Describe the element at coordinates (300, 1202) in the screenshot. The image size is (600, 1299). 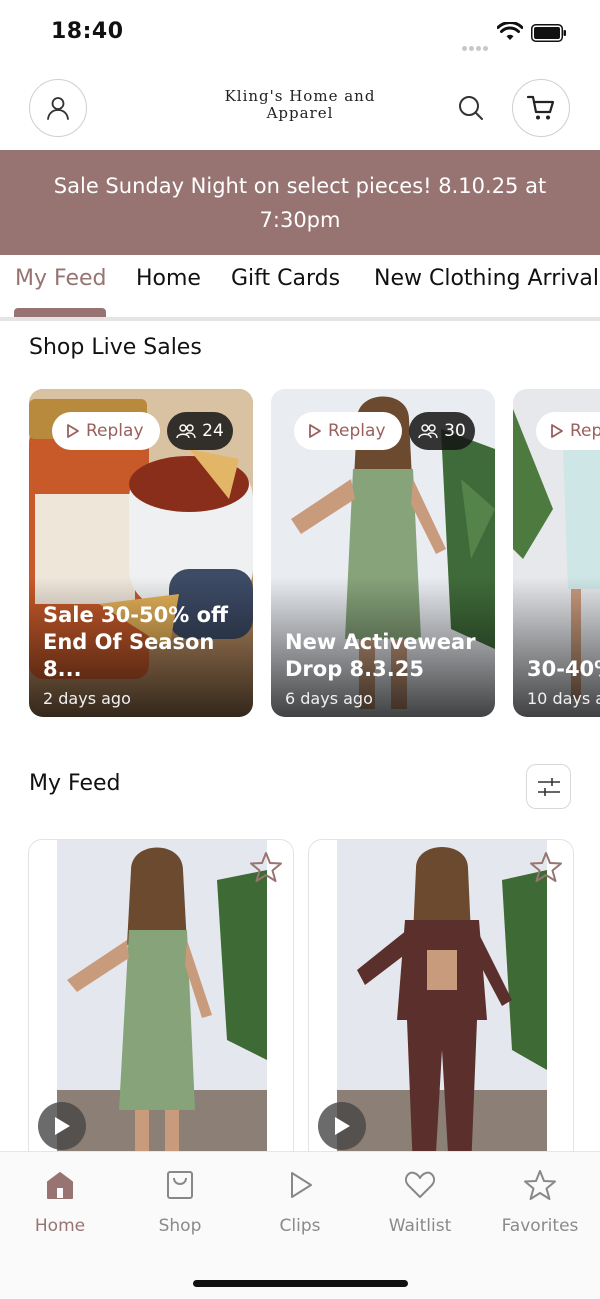
I see `nav-clips: Clips` at that location.